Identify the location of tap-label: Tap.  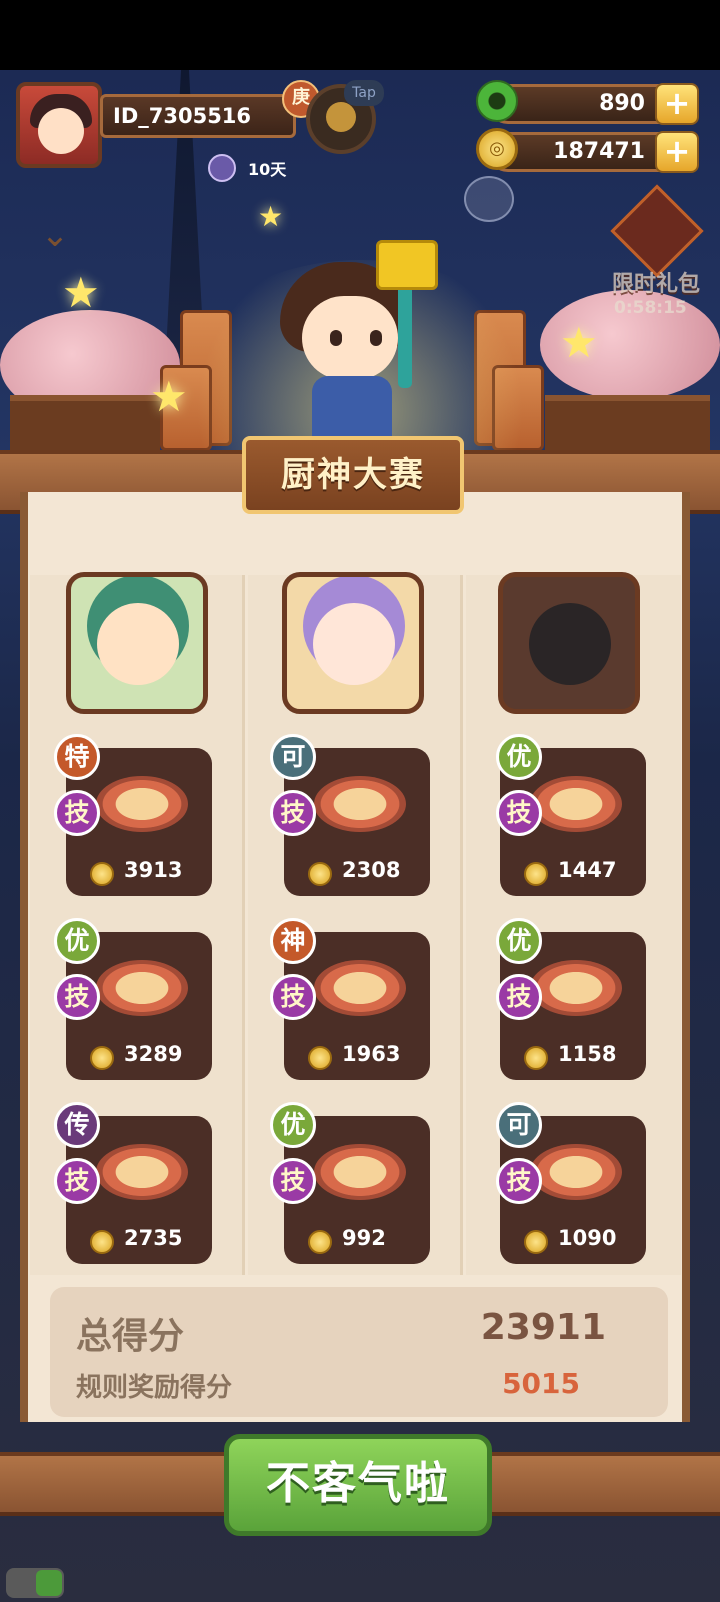
(364, 93).